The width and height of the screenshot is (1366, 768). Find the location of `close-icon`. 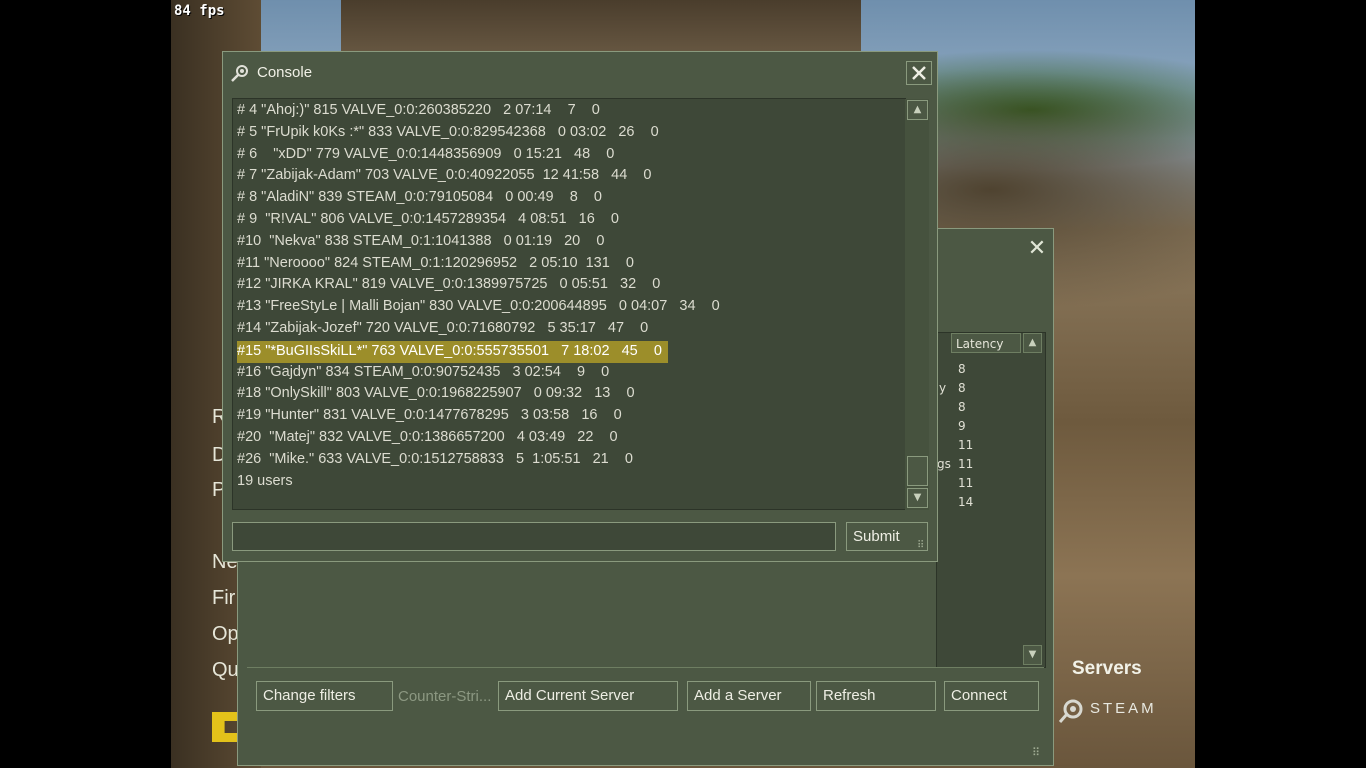

close-icon is located at coordinates (919, 73).